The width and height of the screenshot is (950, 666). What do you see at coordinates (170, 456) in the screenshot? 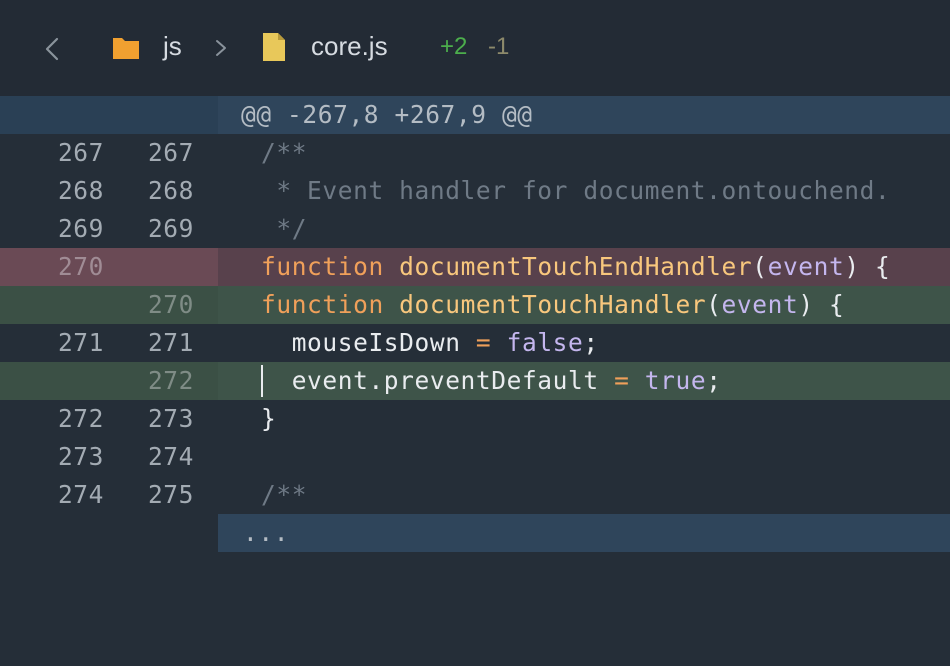
I see `new-line-number: 274` at bounding box center [170, 456].